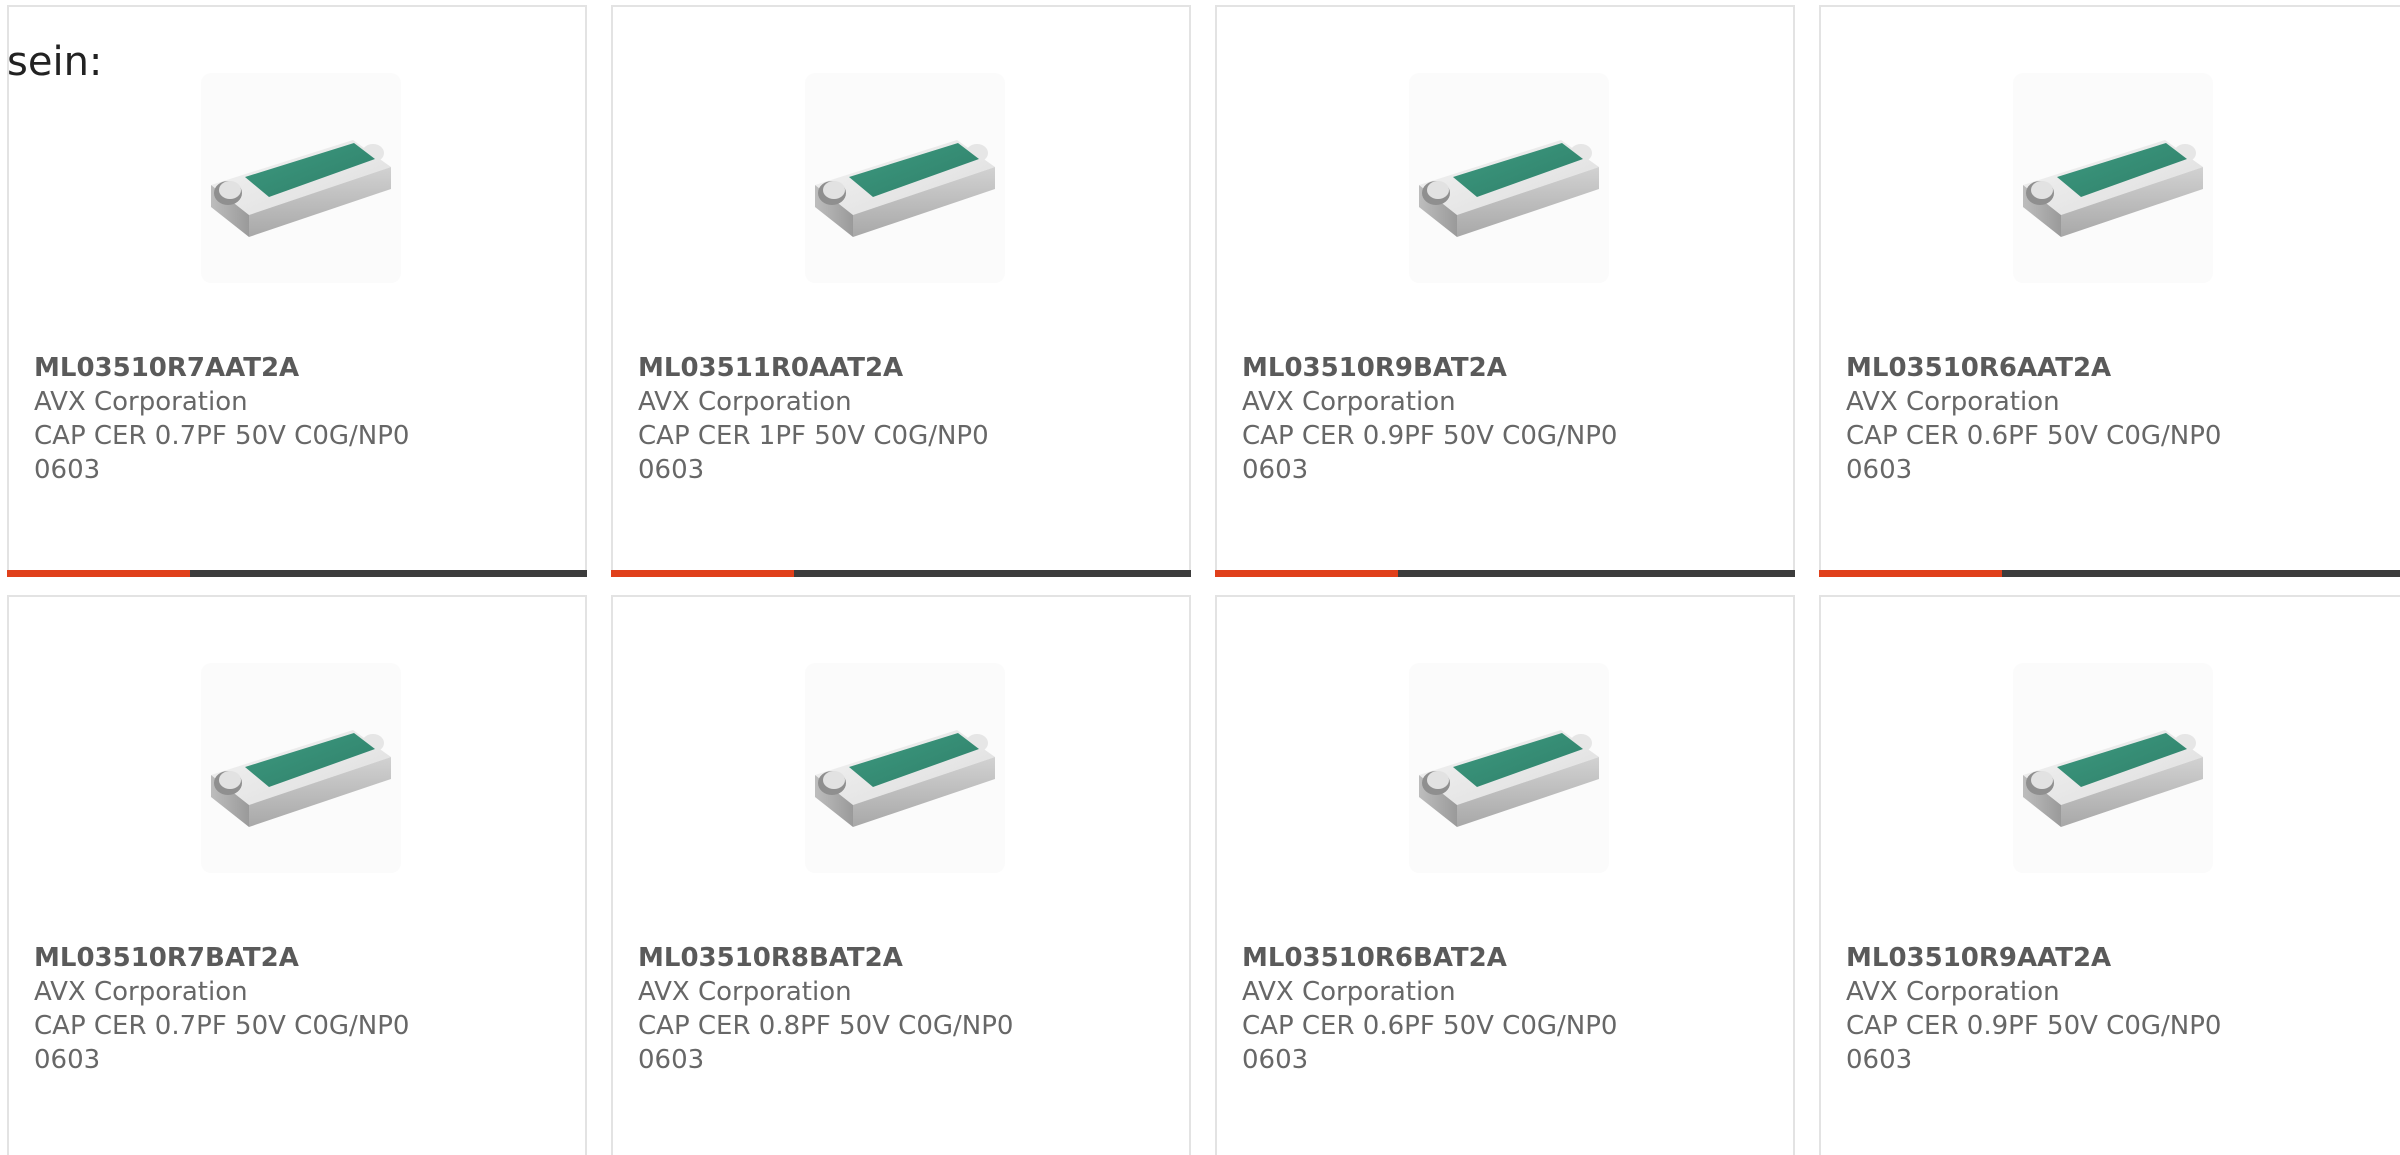 This screenshot has height=1155, width=2400. I want to click on part-number-link: ML03510R9BAT2A, so click(1442, 368).